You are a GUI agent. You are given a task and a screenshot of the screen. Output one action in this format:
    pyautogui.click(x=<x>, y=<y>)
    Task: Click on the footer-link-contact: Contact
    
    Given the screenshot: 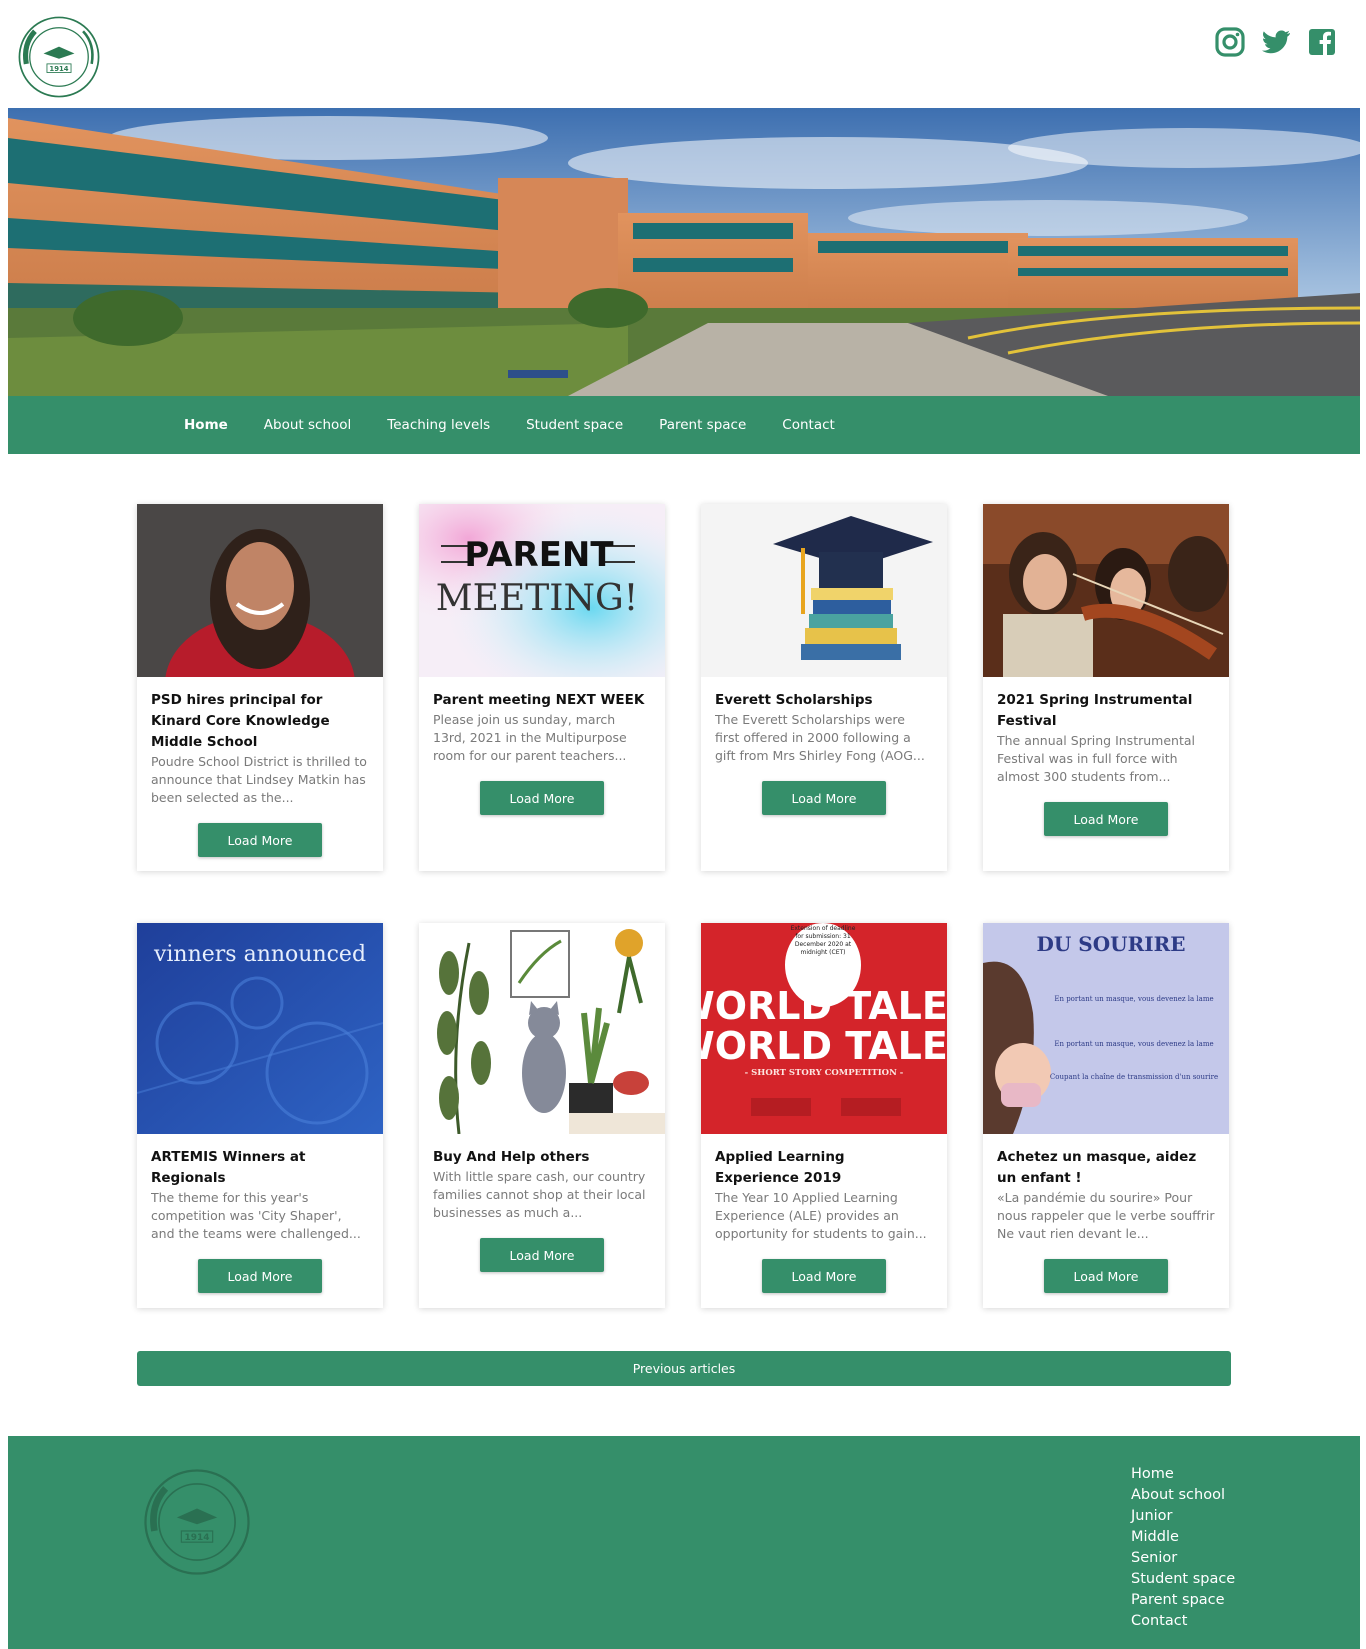 What is the action you would take?
    pyautogui.click(x=1183, y=1621)
    